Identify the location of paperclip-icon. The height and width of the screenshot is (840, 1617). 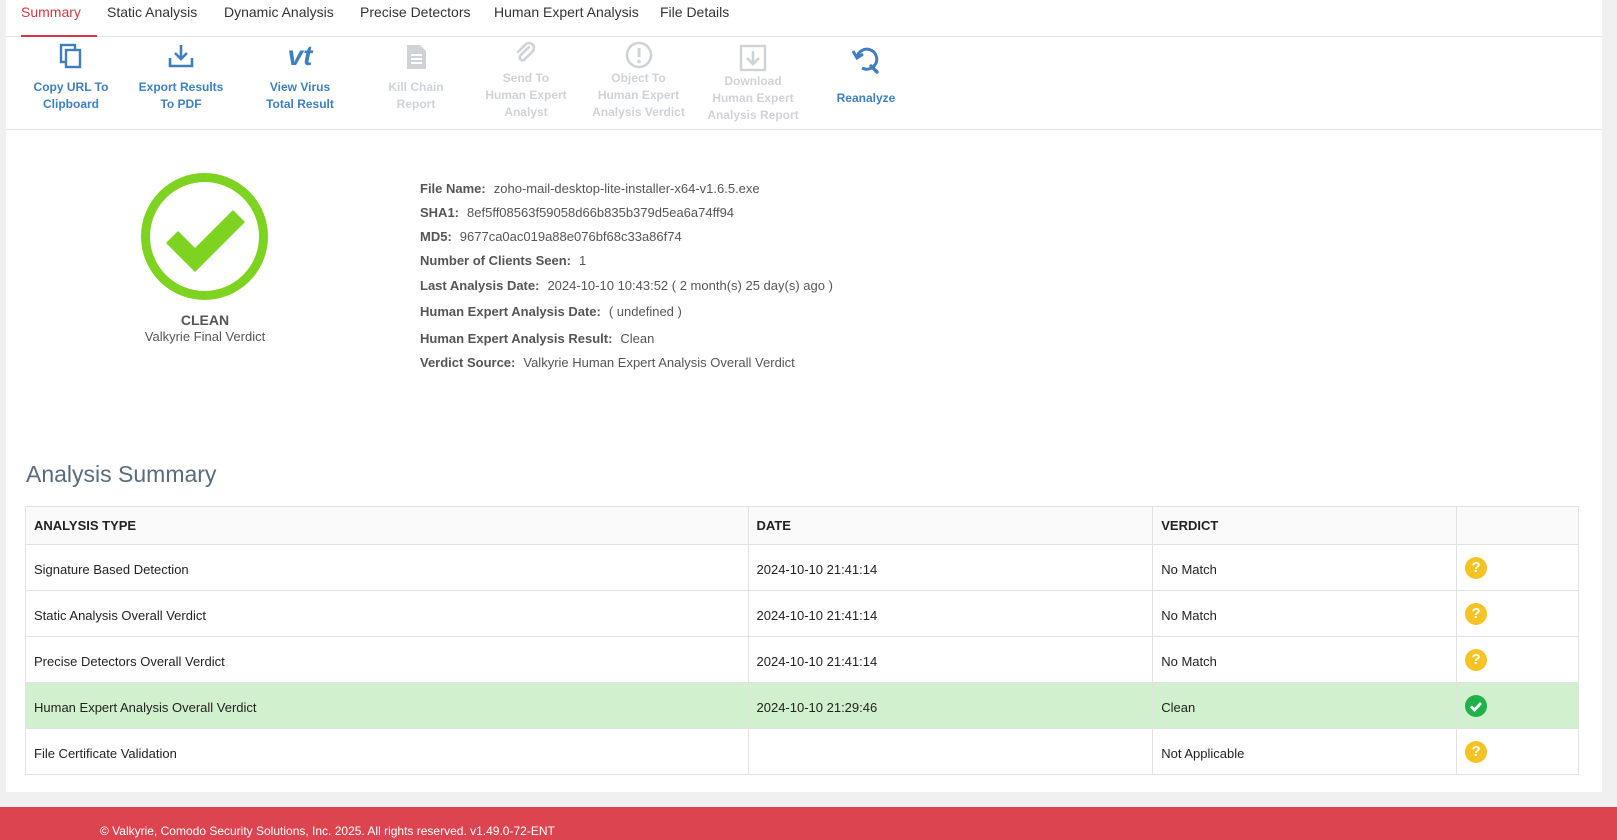
(526, 51).